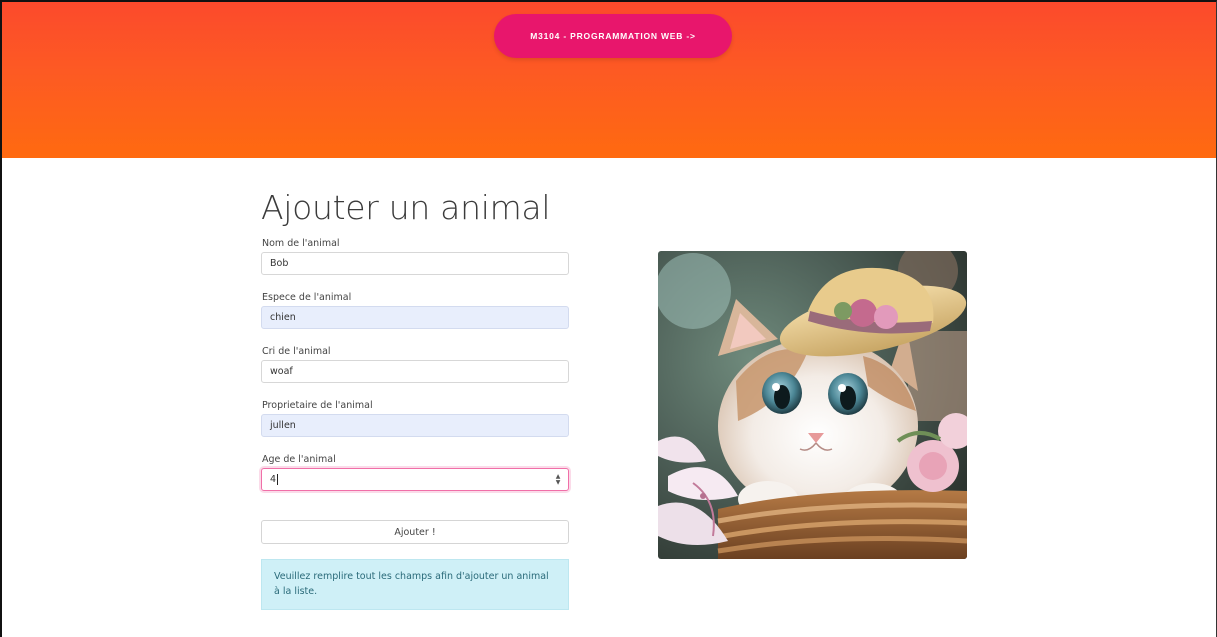 This screenshot has width=1217, height=637. Describe the element at coordinates (613, 36) in the screenshot. I see `course-nav-button: M3104 - PROGRAMMATION WEB ->` at that location.